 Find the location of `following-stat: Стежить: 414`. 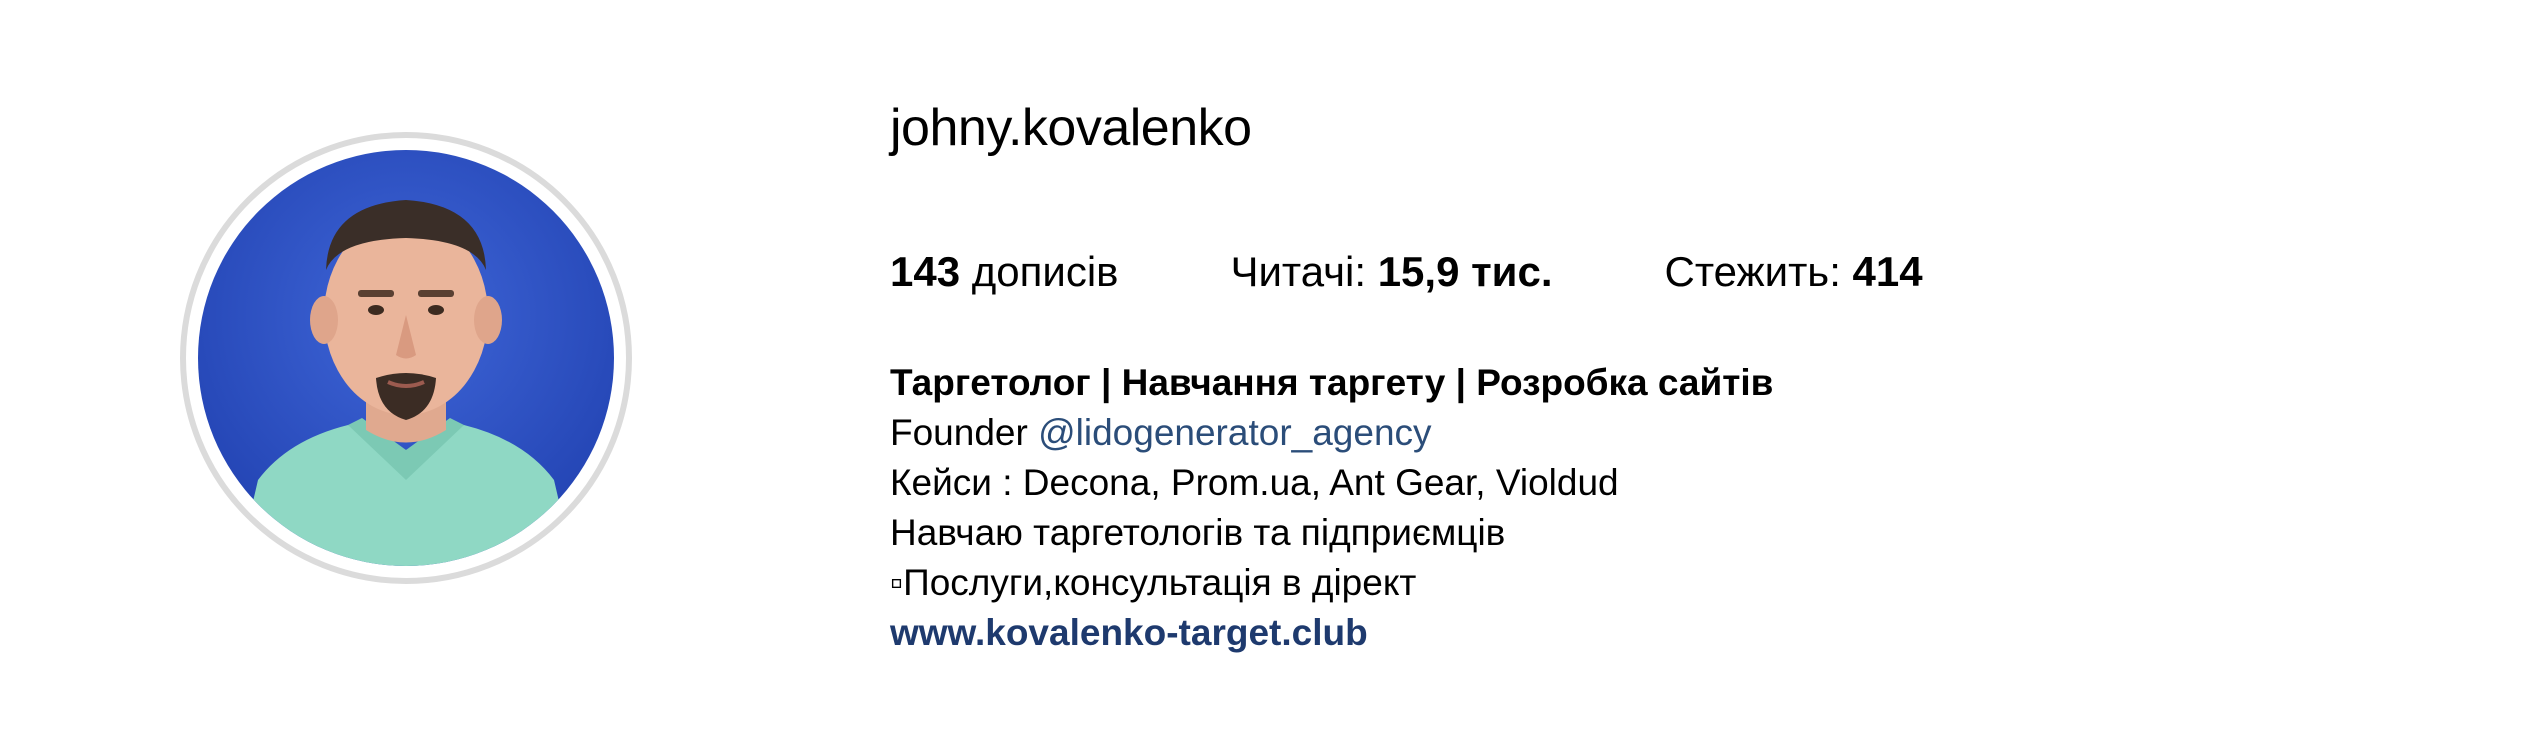

following-stat: Стежить: 414 is located at coordinates (1794, 272).